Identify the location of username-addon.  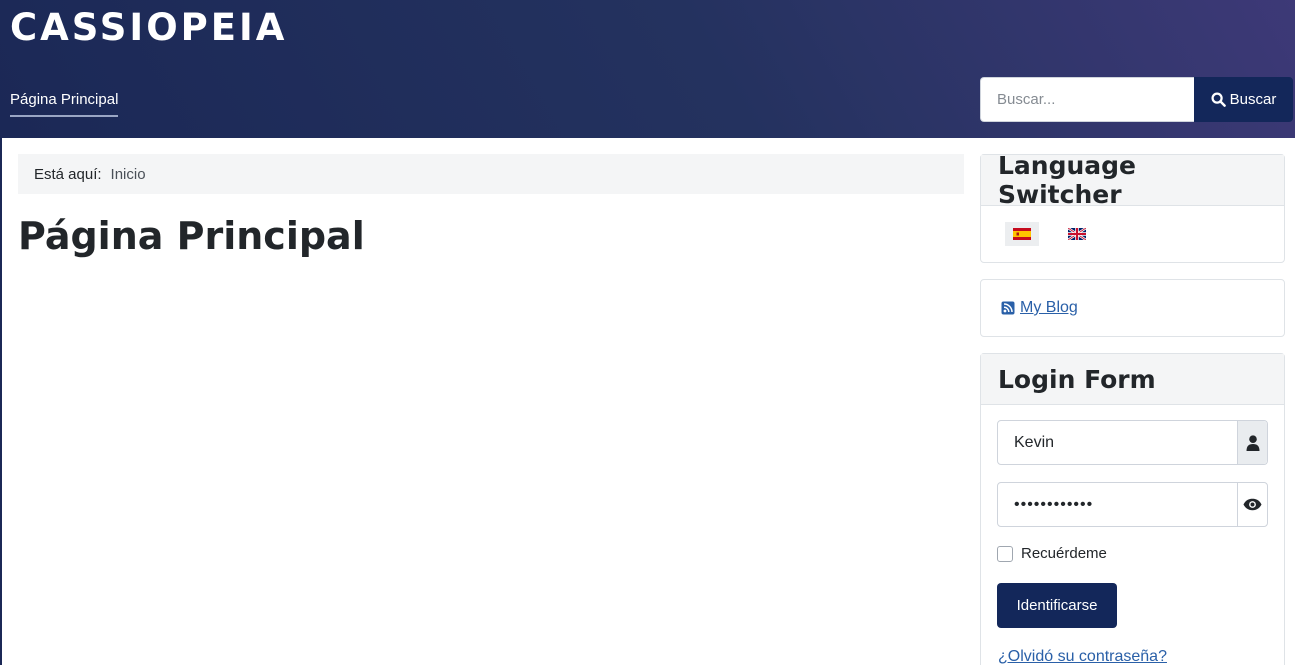
(1252, 442).